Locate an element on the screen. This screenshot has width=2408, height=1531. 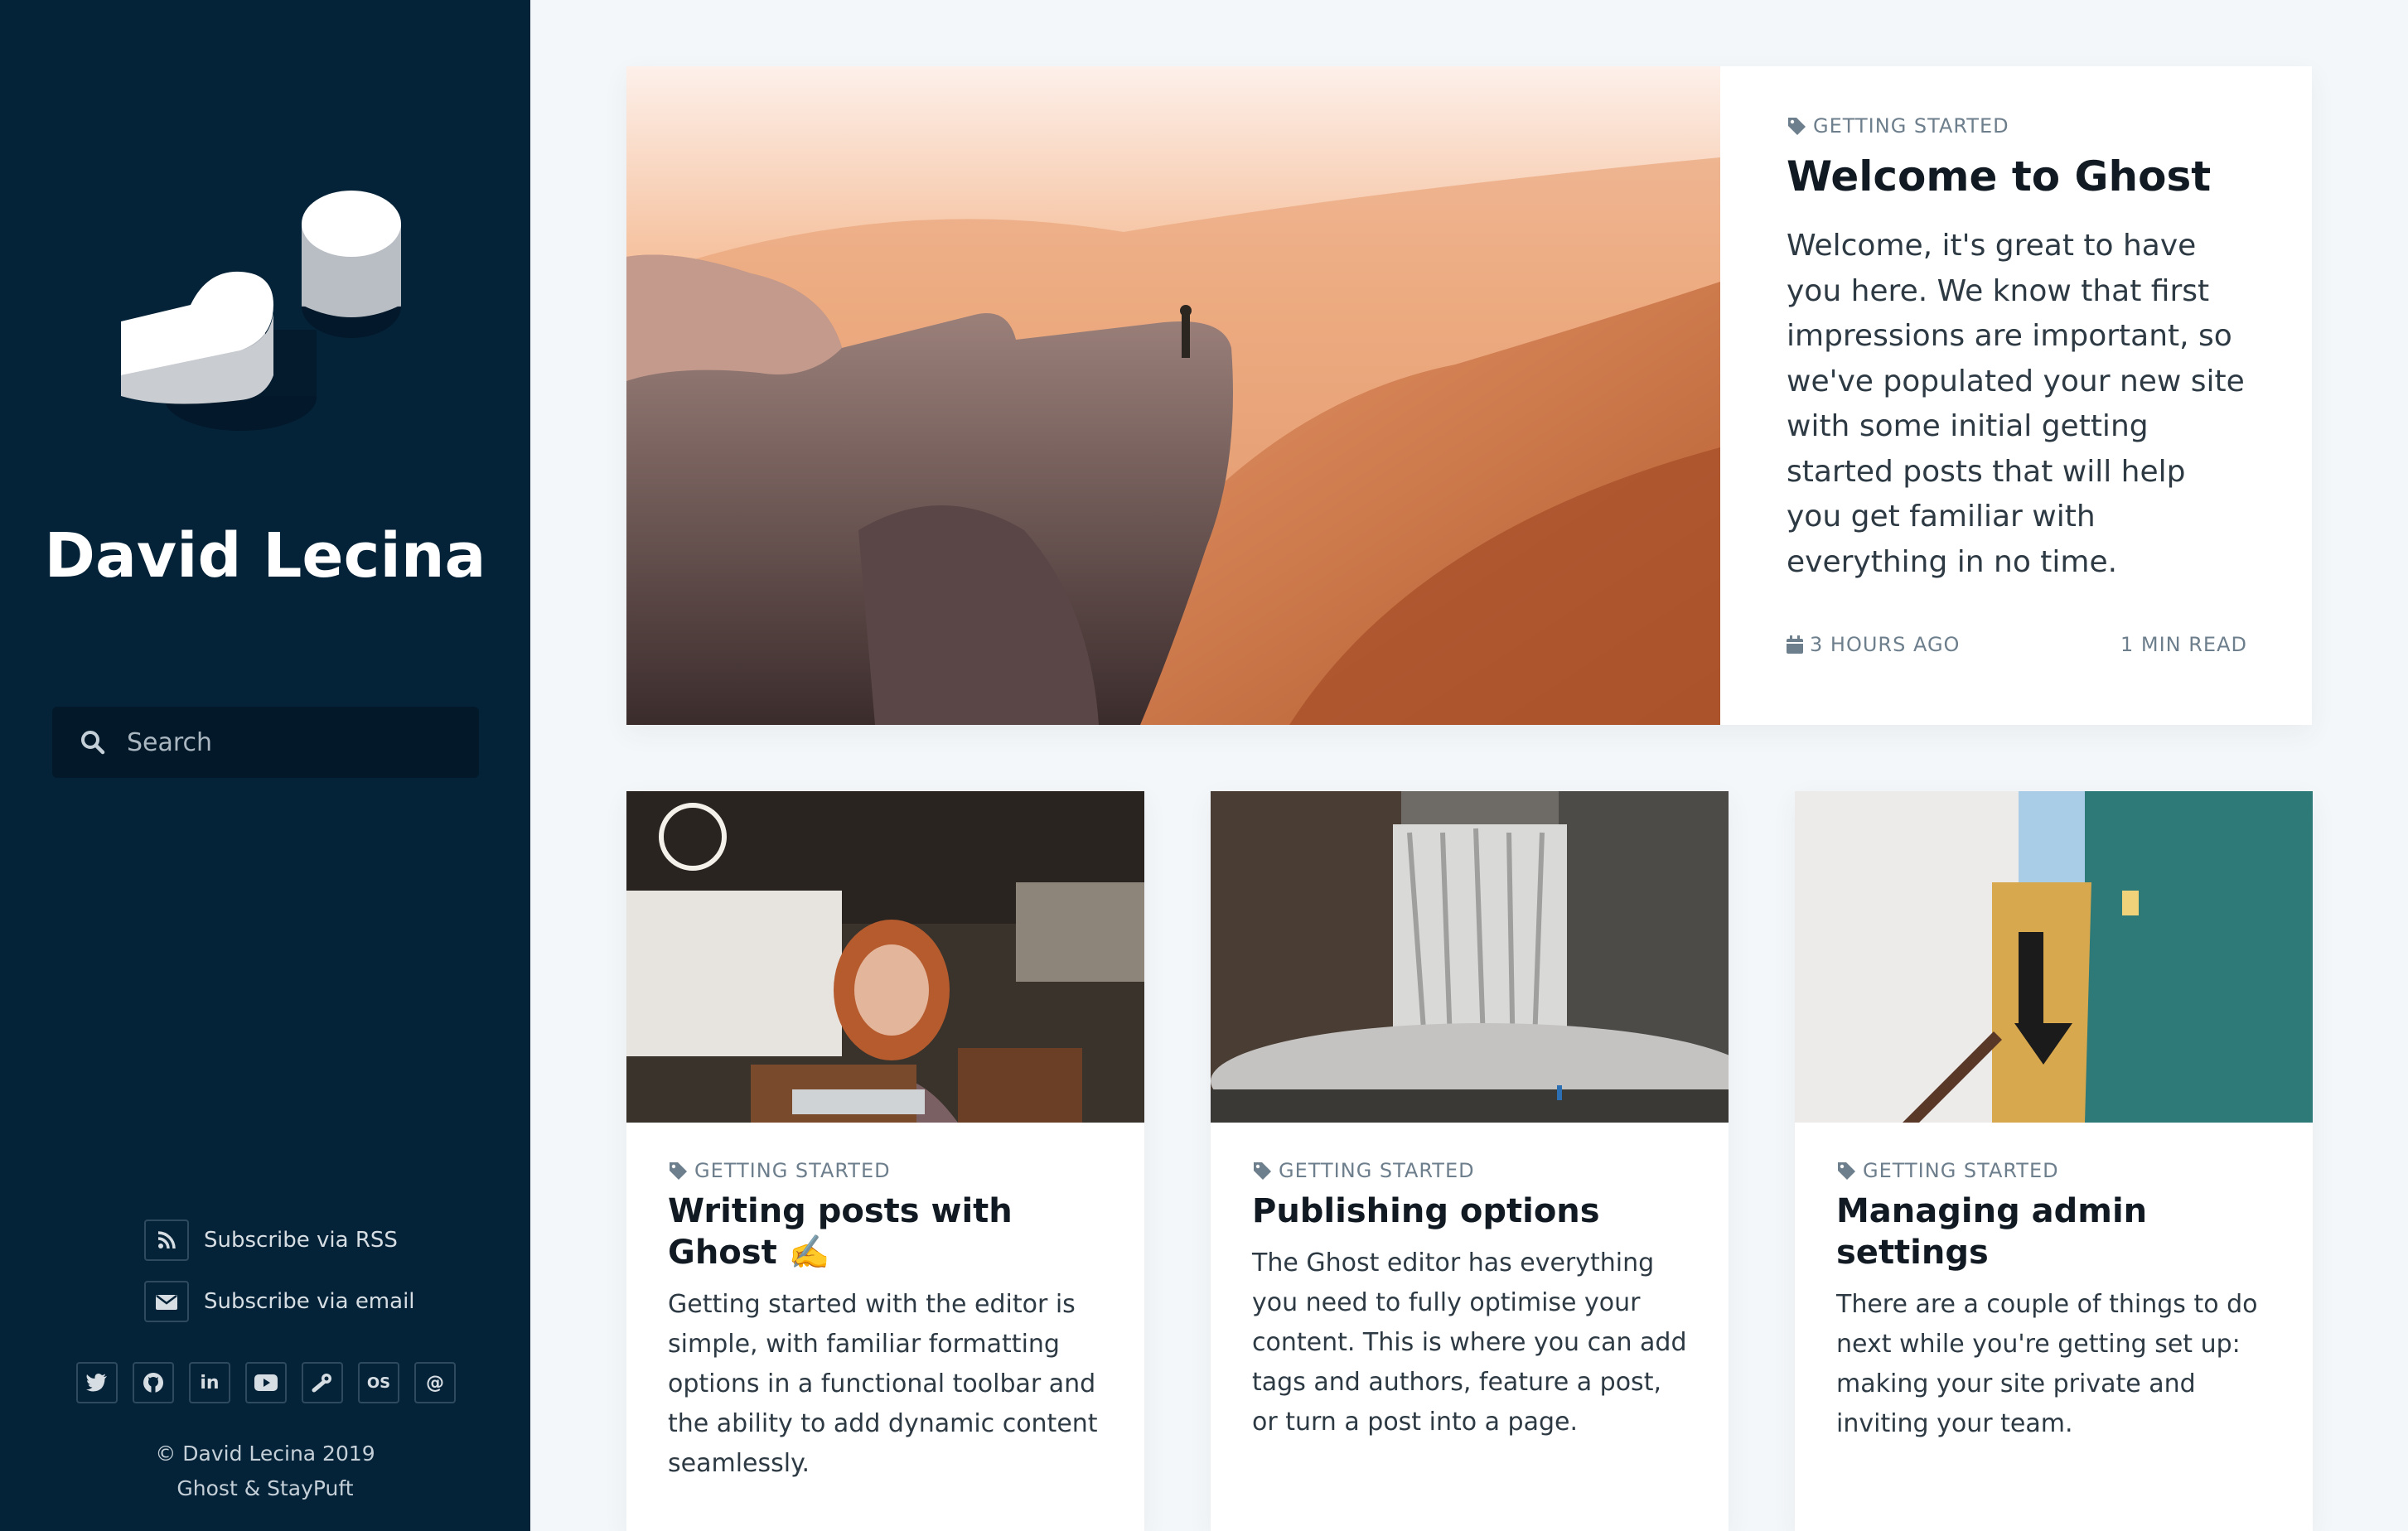
at-icon: @ is located at coordinates (435, 1382).